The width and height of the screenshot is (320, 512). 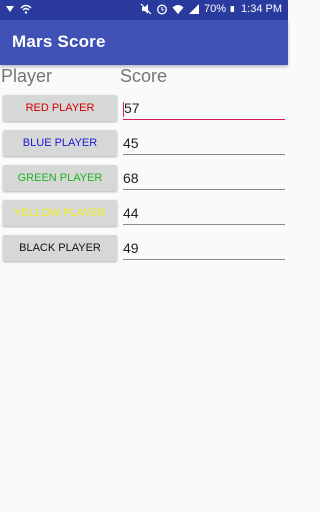 What do you see at coordinates (60, 178) in the screenshot?
I see `green-player-button: GREEN PLAYER` at bounding box center [60, 178].